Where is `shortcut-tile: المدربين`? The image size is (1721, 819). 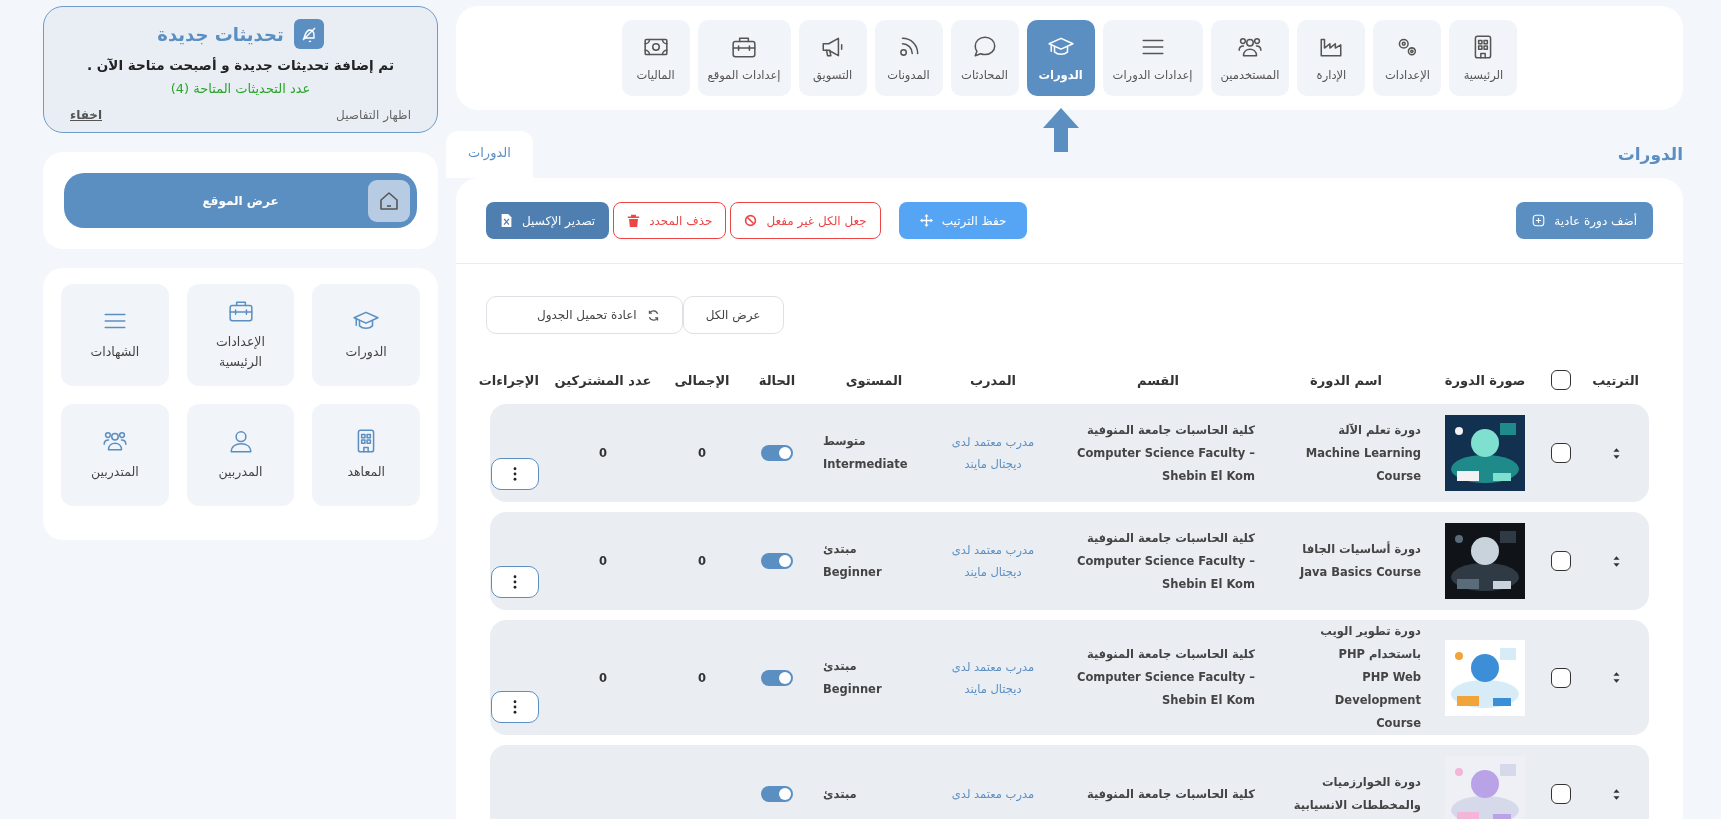
shortcut-tile: المدربين is located at coordinates (240, 455).